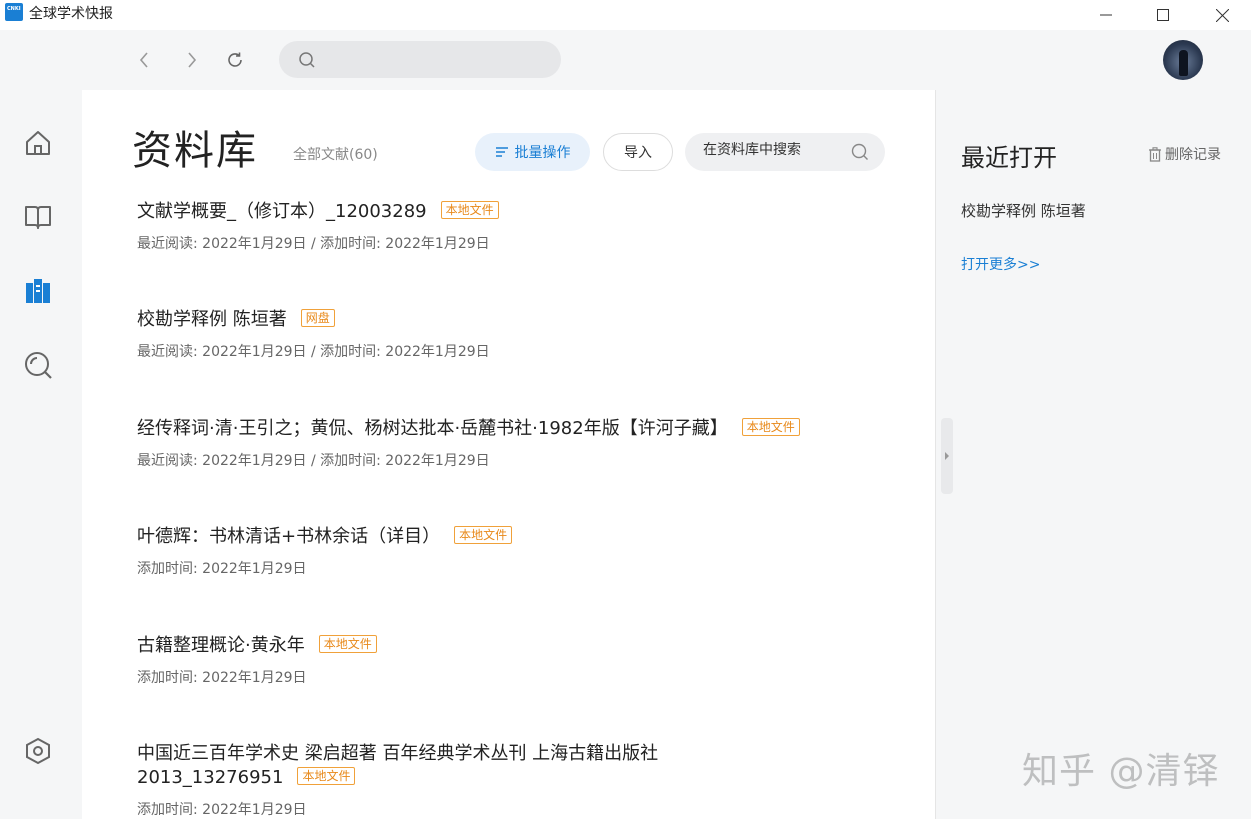 The width and height of the screenshot is (1251, 819). What do you see at coordinates (212, 319) in the screenshot?
I see `item-title: 校勘学释例 陈垣著` at bounding box center [212, 319].